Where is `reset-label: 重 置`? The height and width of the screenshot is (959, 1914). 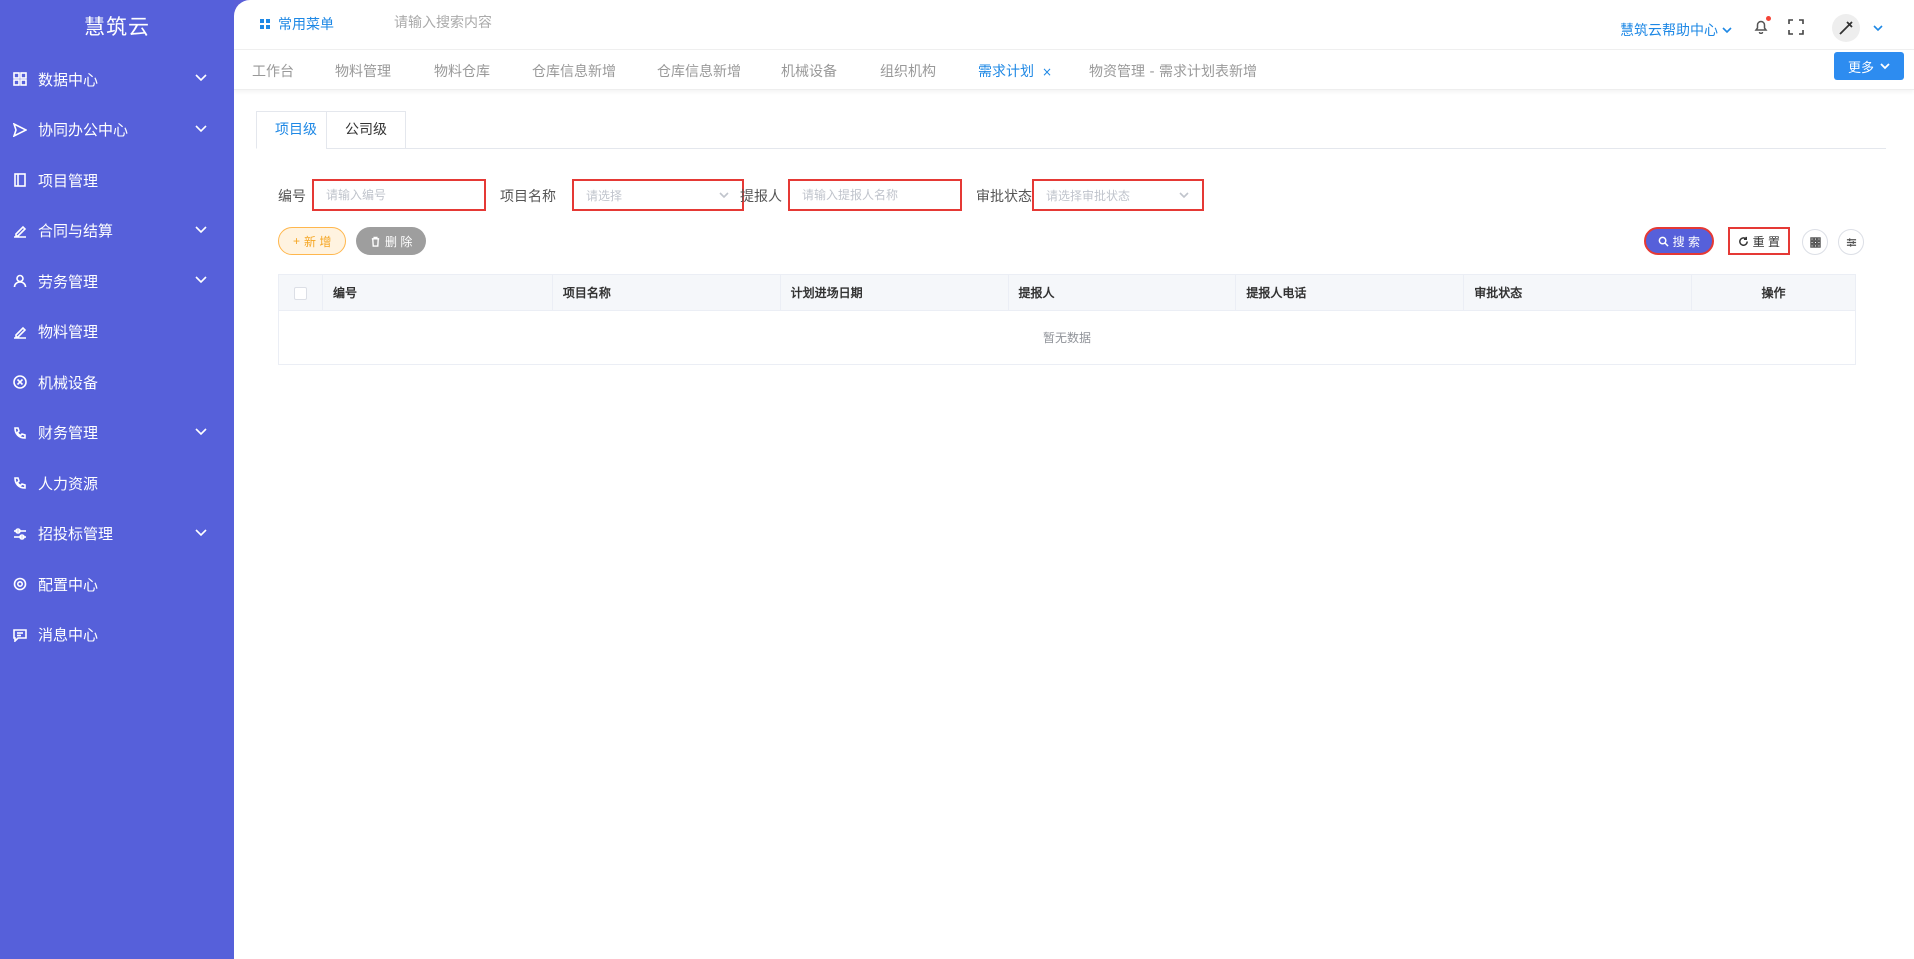 reset-label: 重 置 is located at coordinates (1766, 241).